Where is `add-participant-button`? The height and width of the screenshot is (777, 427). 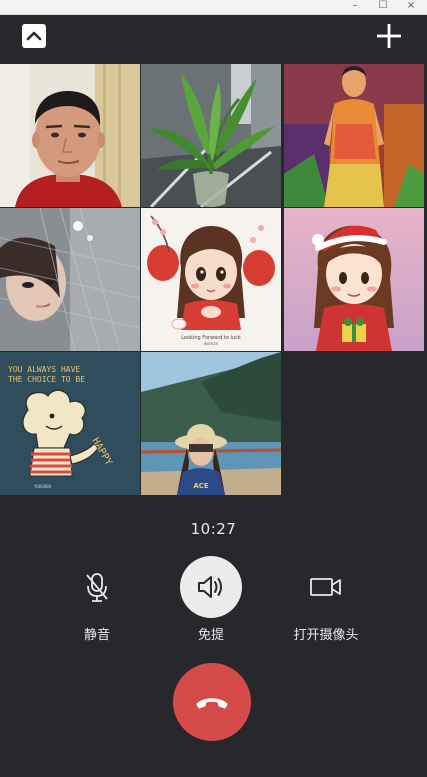 add-participant-button is located at coordinates (389, 36).